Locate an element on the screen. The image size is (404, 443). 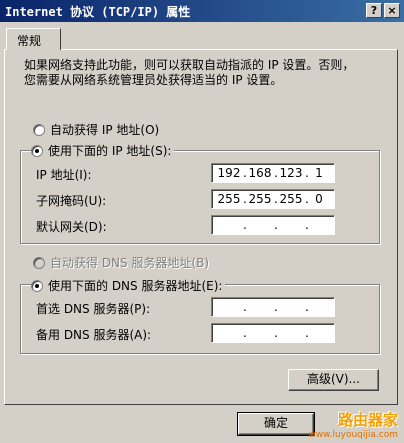
manual-ip-radio-row: 使用下面的 IP 地址(S): is located at coordinates (103, 150).